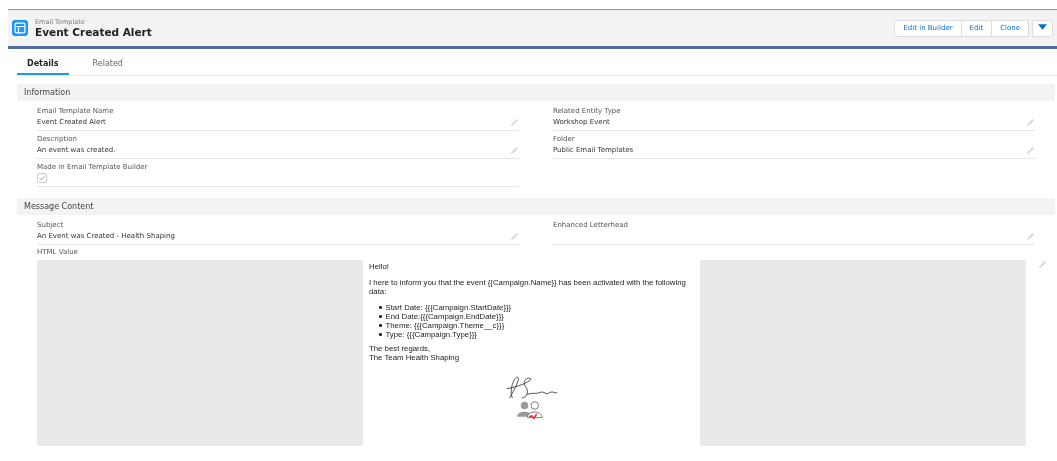  I want to click on more-actions-button, so click(1042, 28).